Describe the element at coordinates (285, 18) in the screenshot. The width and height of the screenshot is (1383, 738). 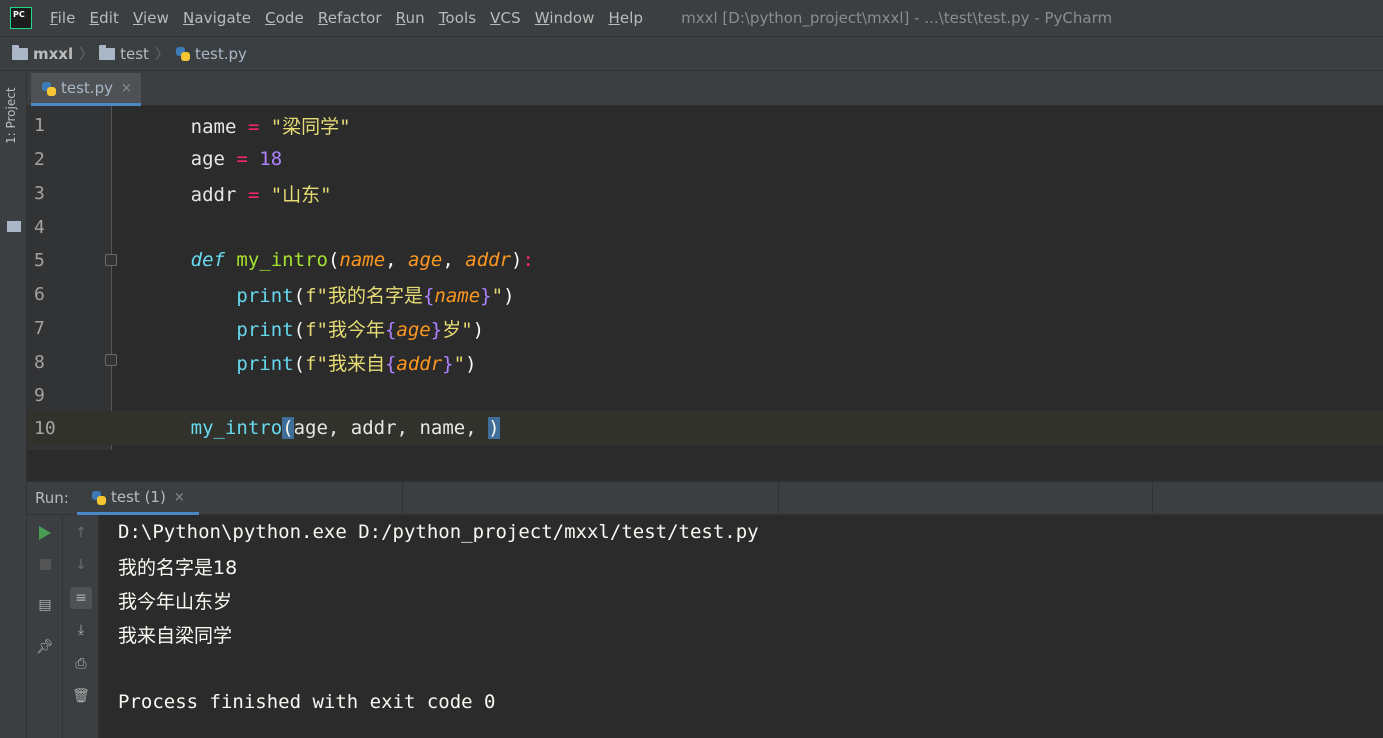
I see `menu-code: Code` at that location.